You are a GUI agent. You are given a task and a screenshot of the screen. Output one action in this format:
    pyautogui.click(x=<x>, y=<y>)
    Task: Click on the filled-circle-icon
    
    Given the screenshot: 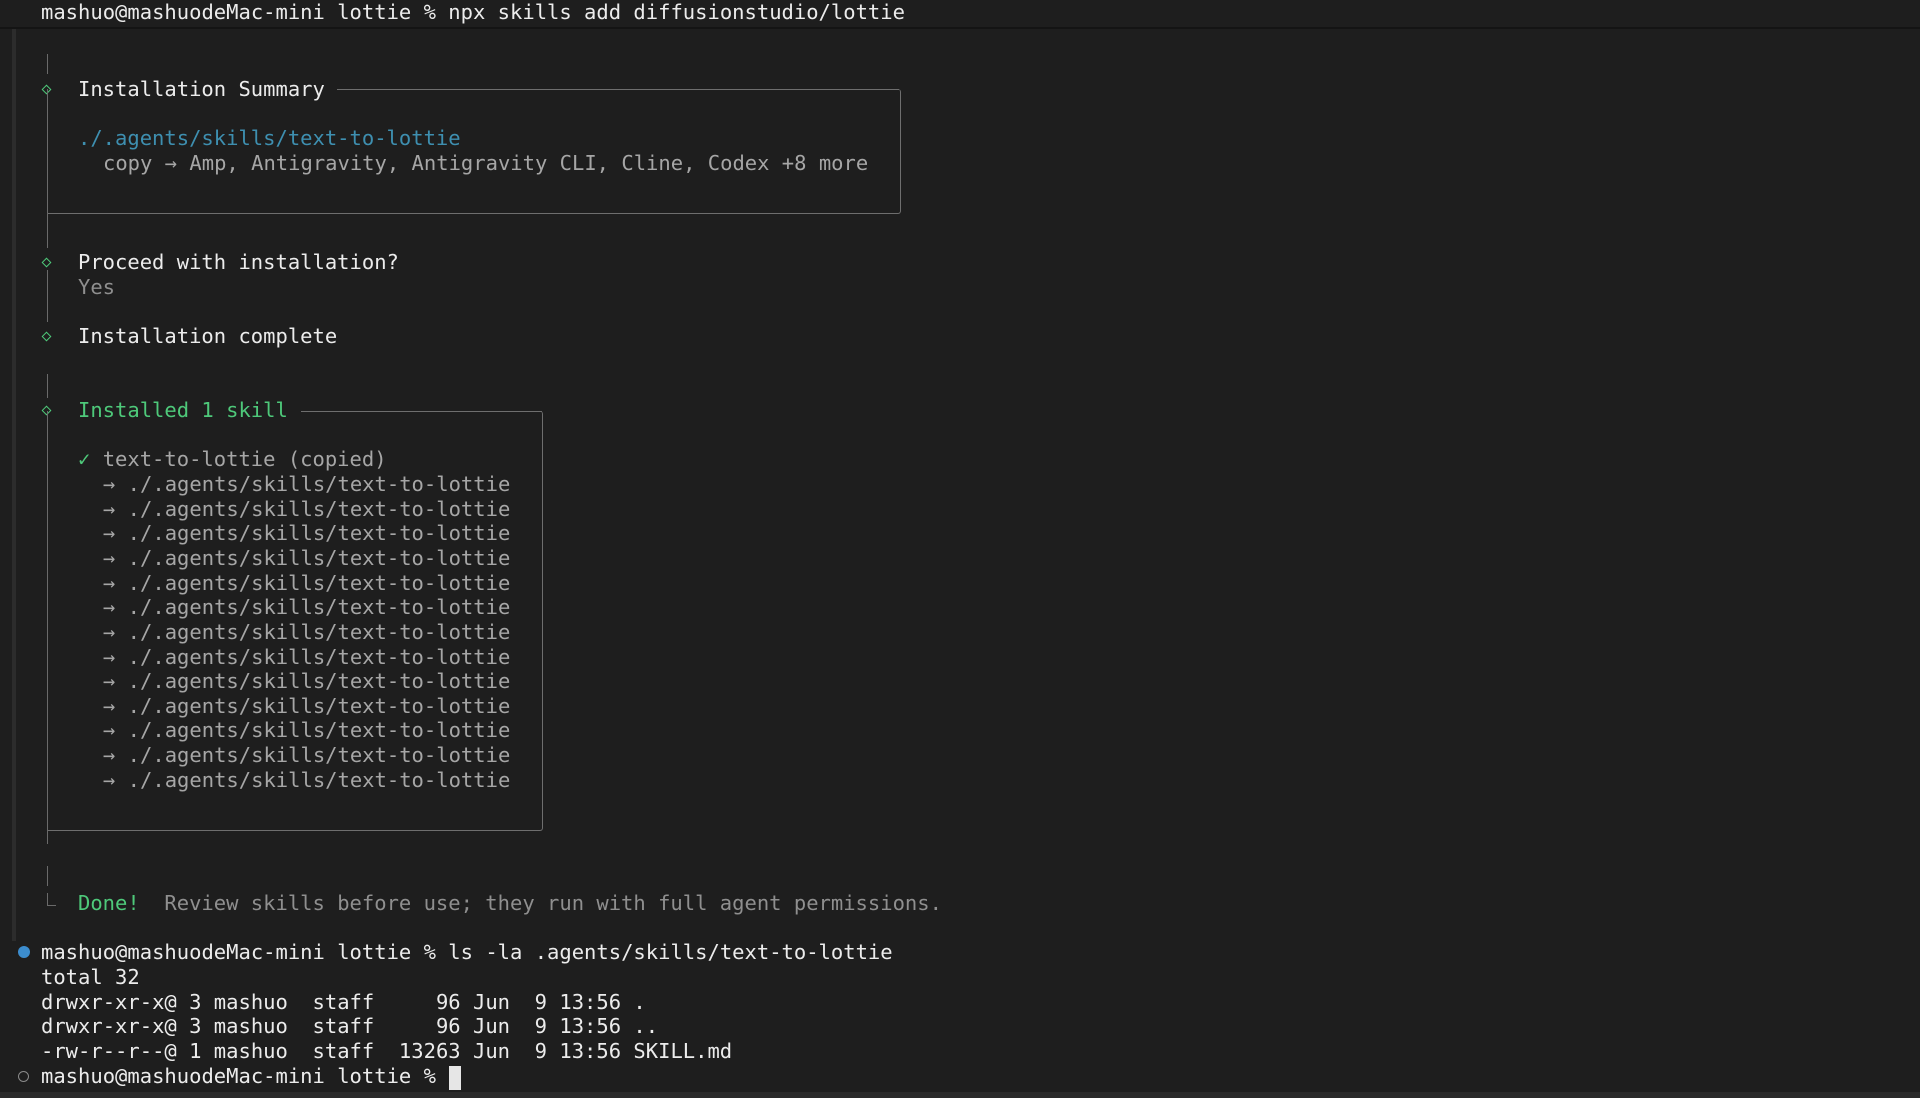 What is the action you would take?
    pyautogui.click(x=24, y=952)
    